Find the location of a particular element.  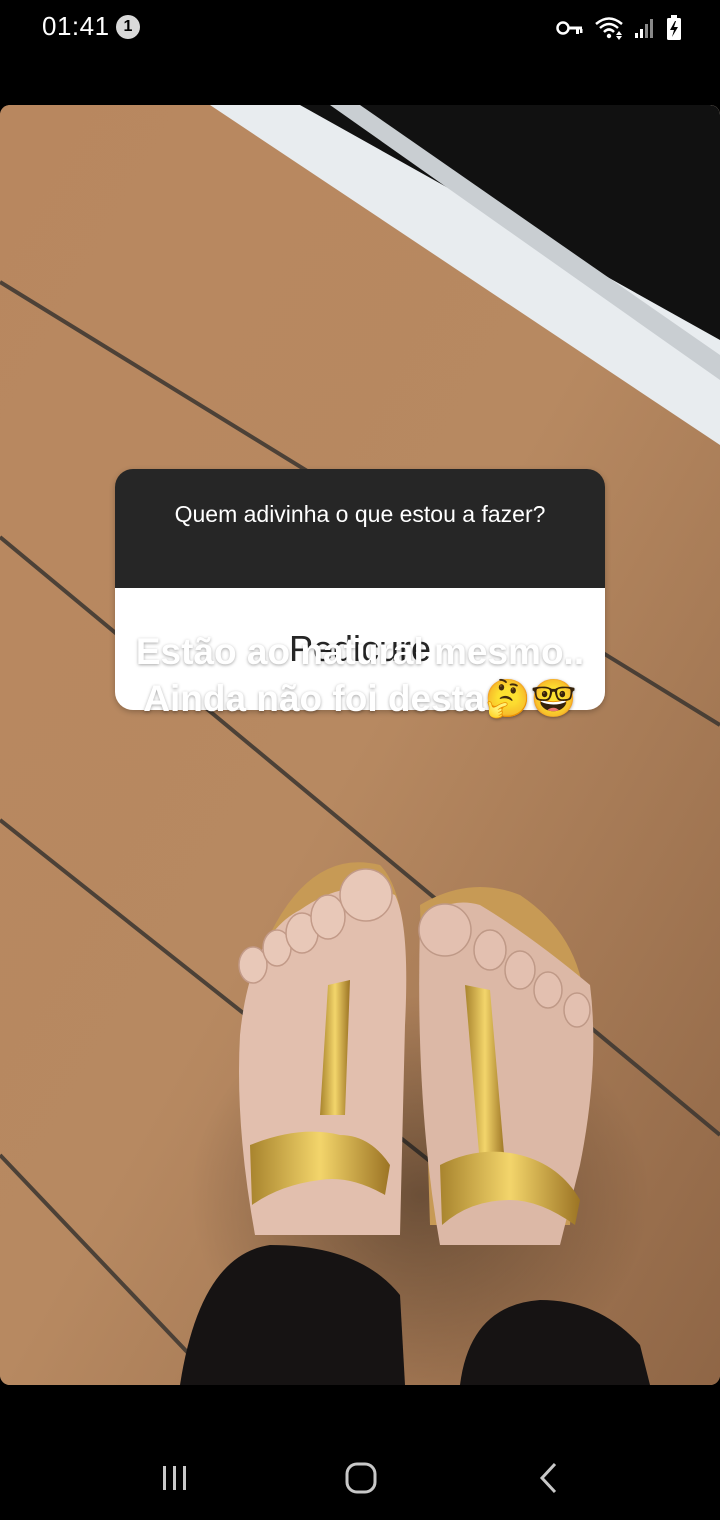

wifi-icon is located at coordinates (609, 28).